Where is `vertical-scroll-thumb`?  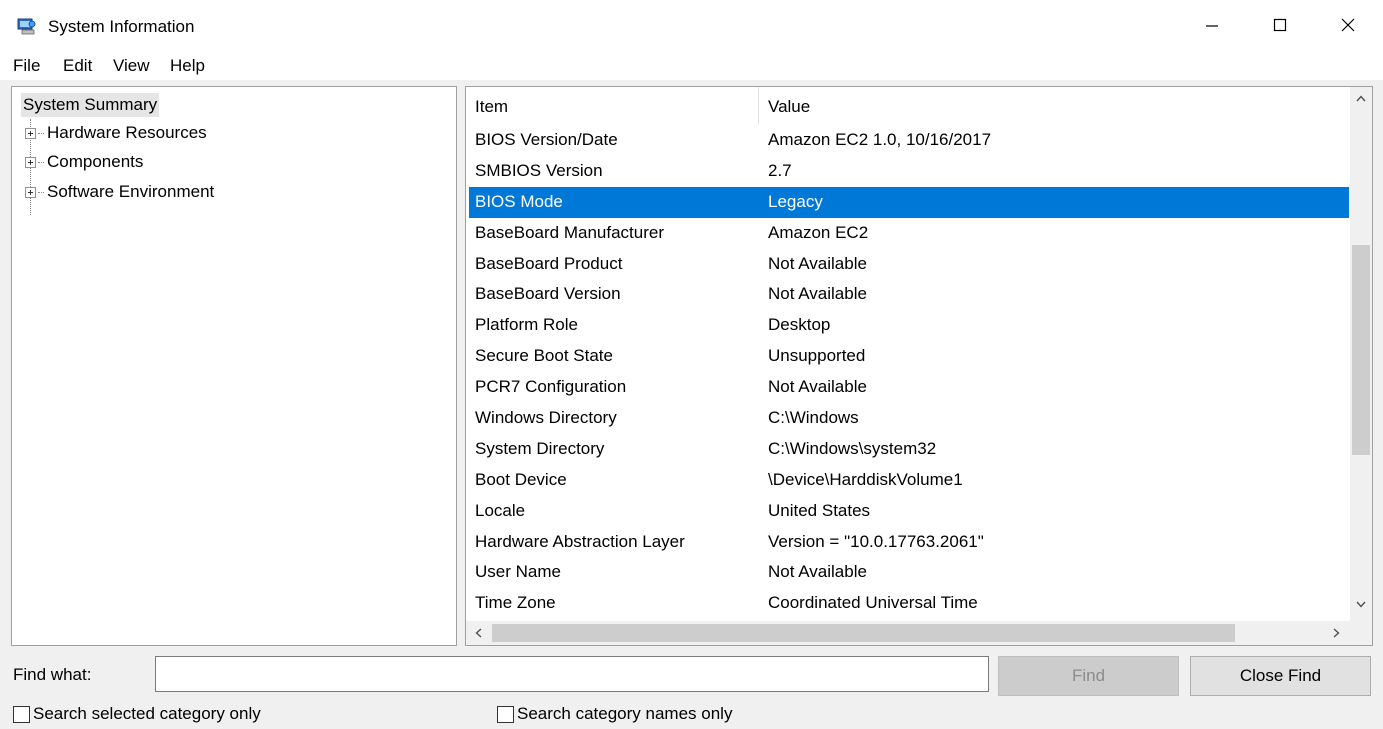
vertical-scroll-thumb is located at coordinates (1361, 350).